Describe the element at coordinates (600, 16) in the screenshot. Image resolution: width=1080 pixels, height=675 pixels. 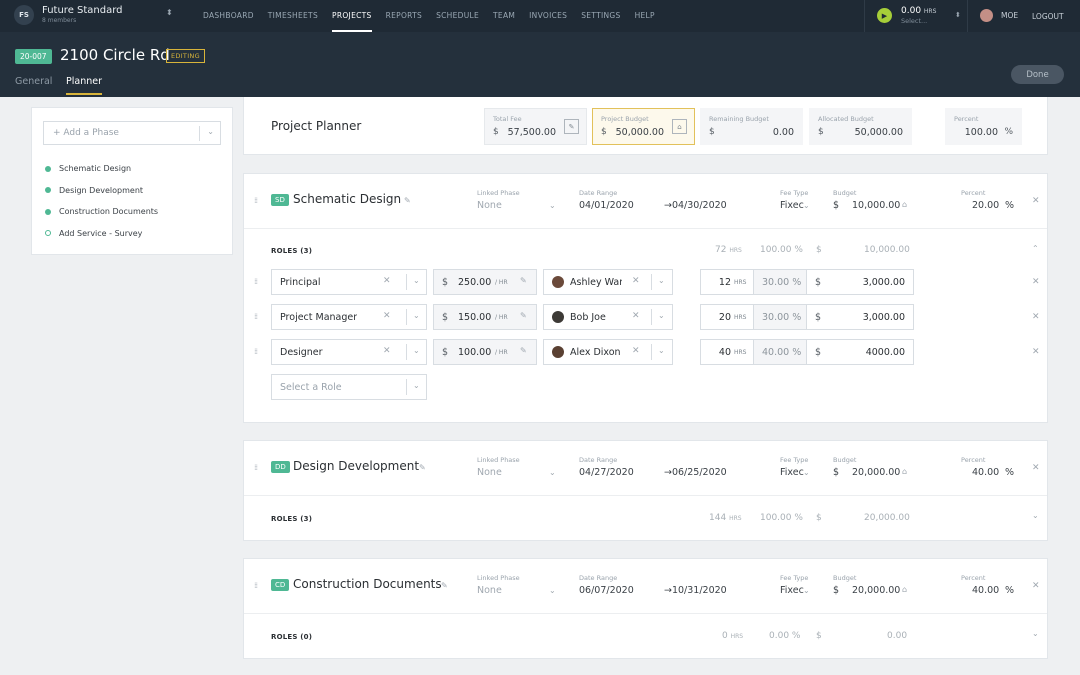
I see `nav-settings: SETTINGS` at that location.